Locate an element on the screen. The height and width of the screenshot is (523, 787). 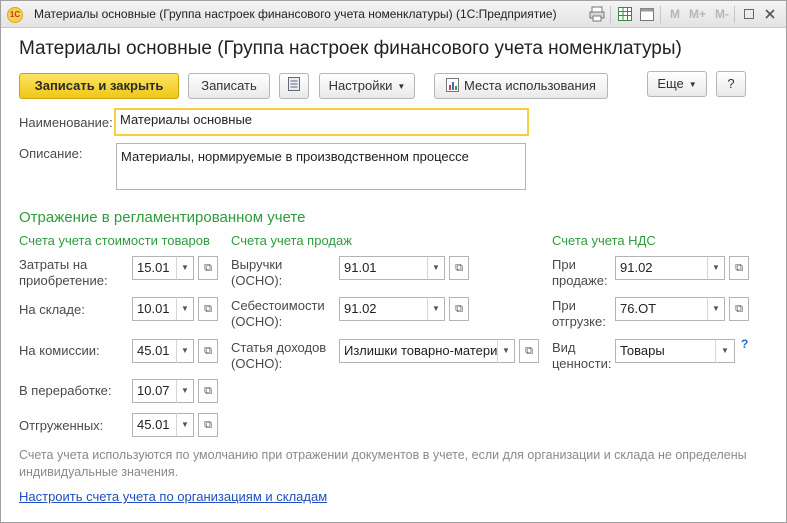
usage-places-button: Места использования is located at coordinates (521, 86).